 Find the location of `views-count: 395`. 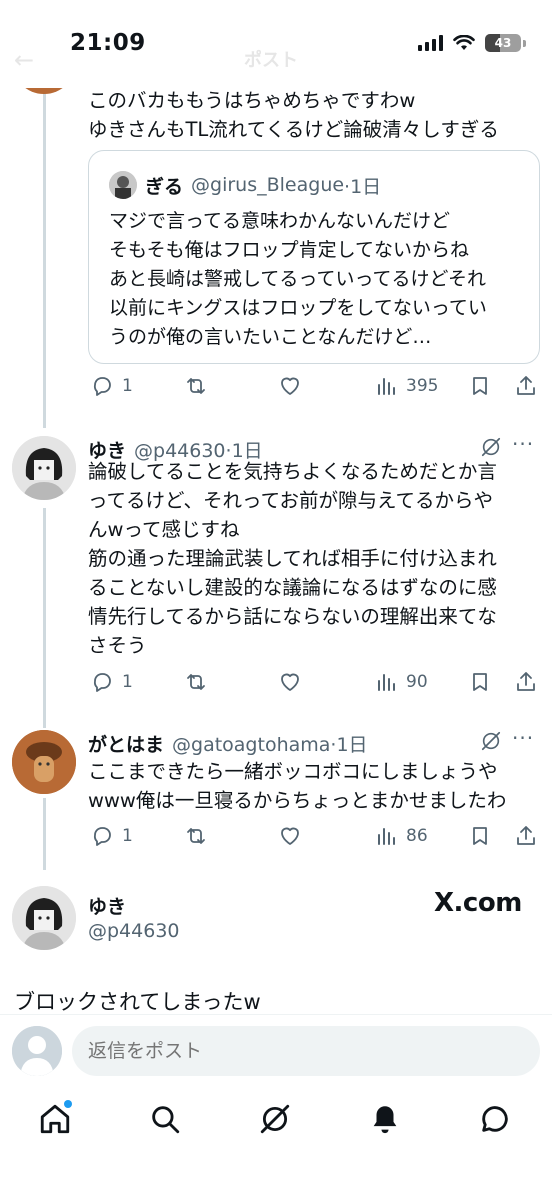

views-count: 395 is located at coordinates (422, 386).